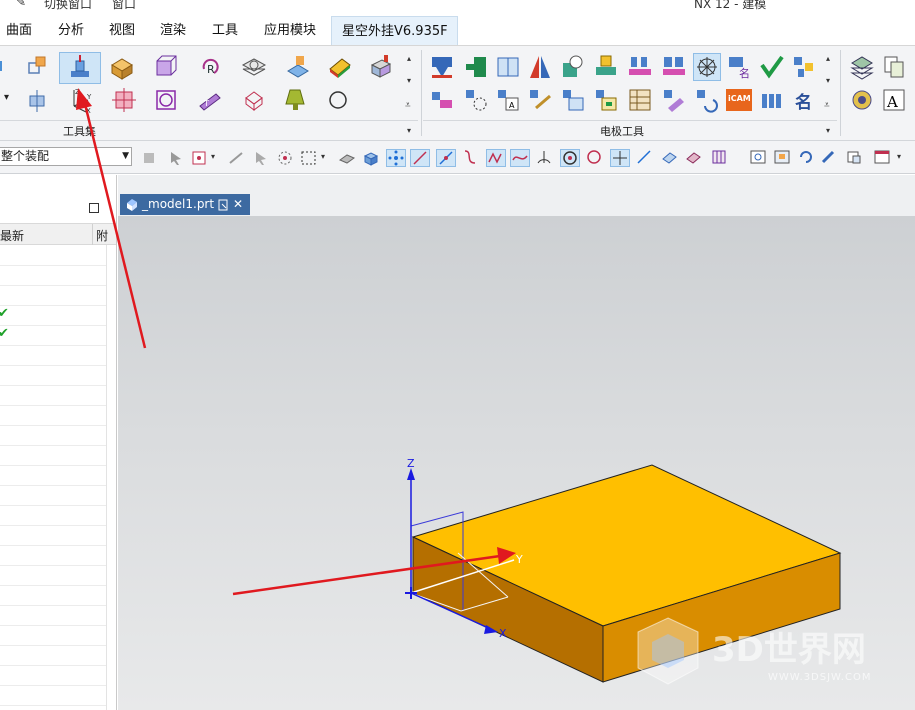 The width and height of the screenshot is (915, 710). Describe the element at coordinates (185, 204) in the screenshot. I see `tab-model1-prt: _model1.prt ✕` at that location.